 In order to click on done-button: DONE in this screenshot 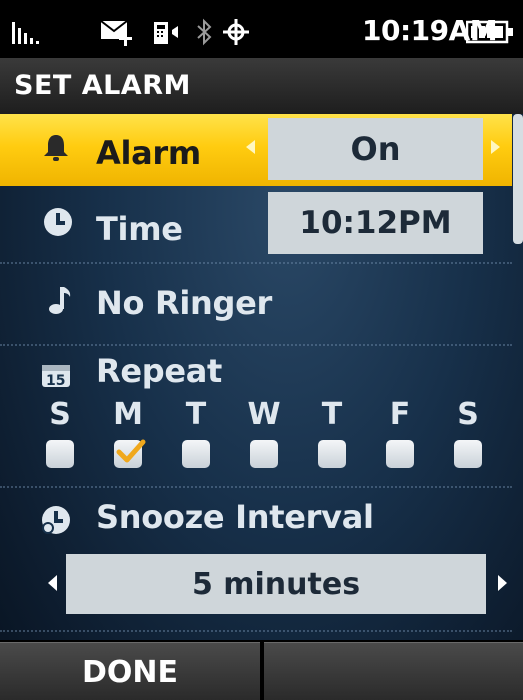, I will do `click(130, 671)`.